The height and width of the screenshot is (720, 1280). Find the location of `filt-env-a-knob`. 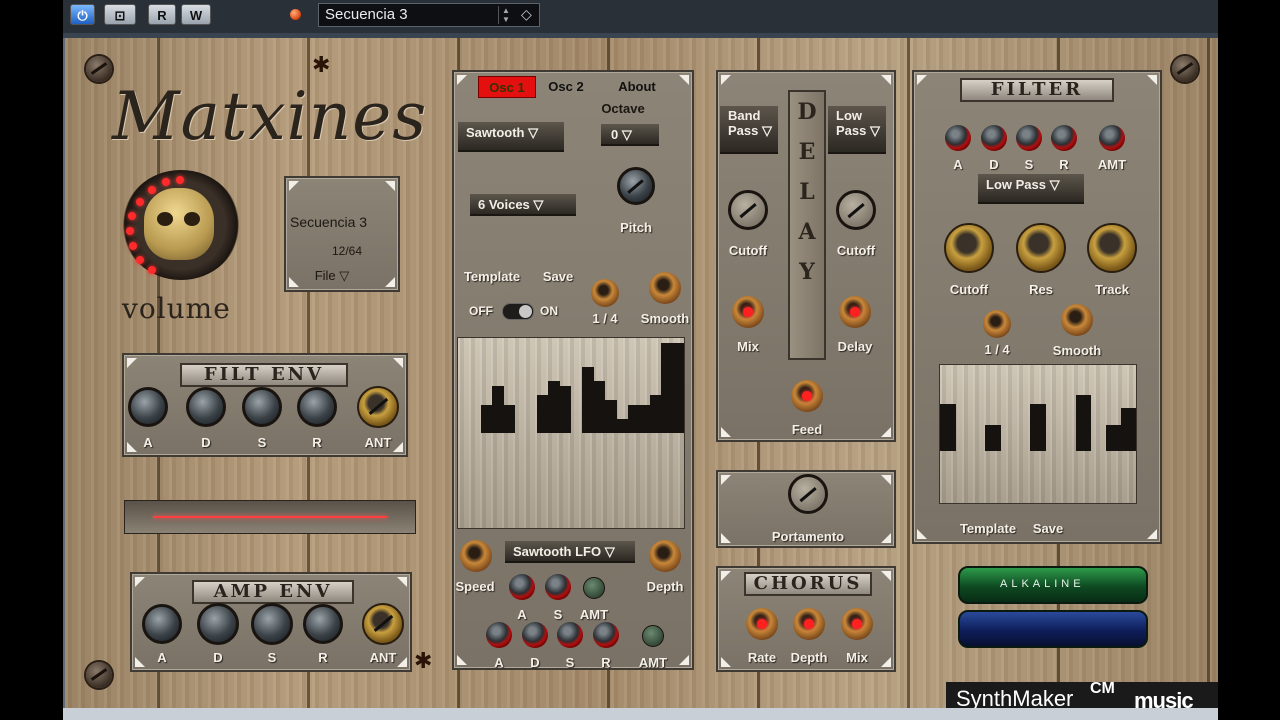

filt-env-a-knob is located at coordinates (148, 407).